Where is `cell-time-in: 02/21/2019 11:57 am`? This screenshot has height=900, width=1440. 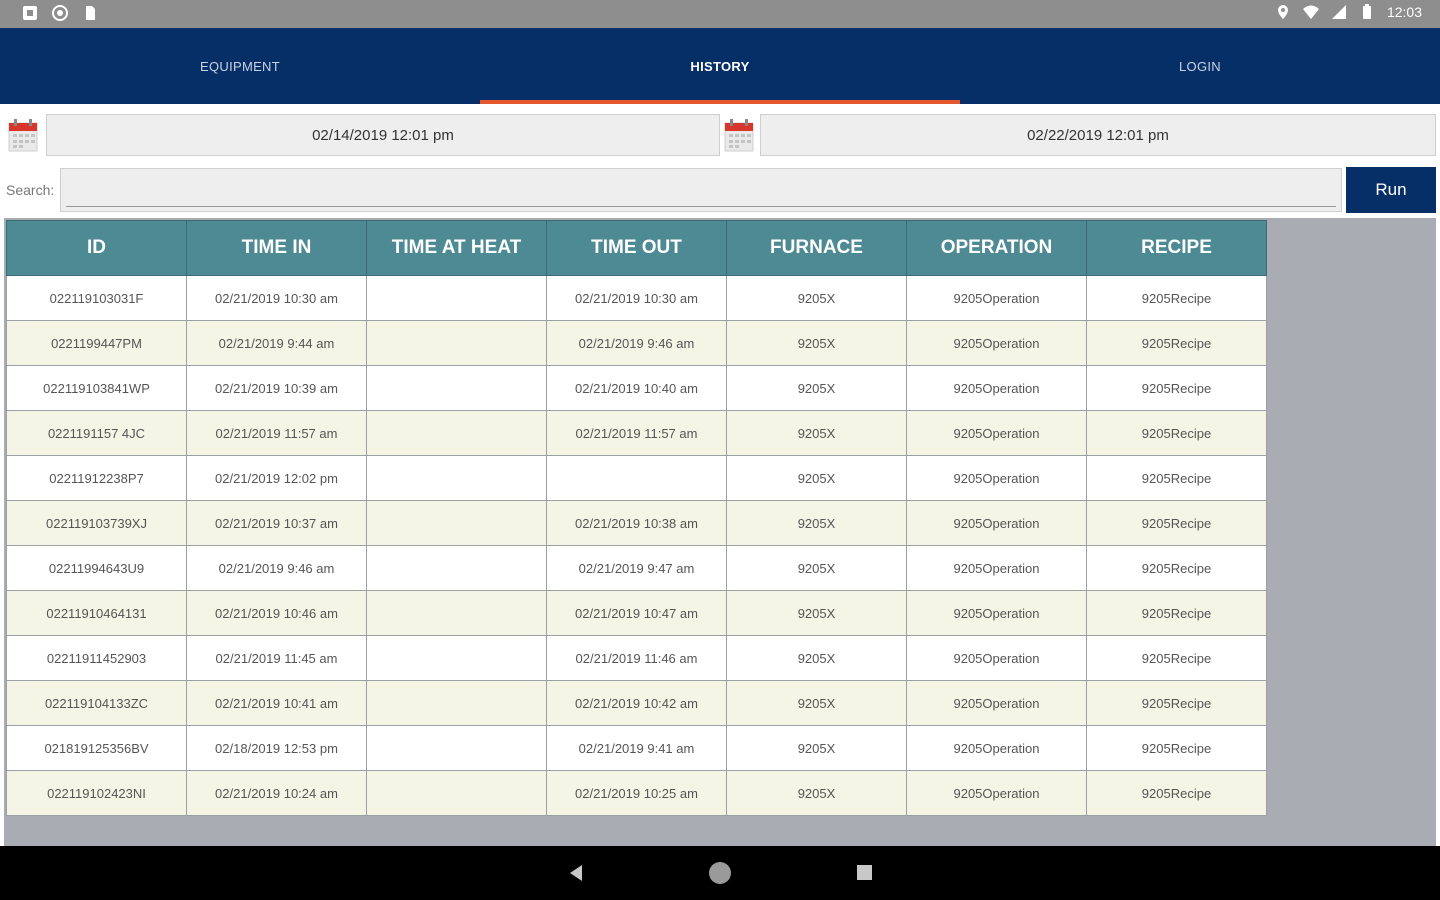 cell-time-in: 02/21/2019 11:57 am is located at coordinates (276, 433).